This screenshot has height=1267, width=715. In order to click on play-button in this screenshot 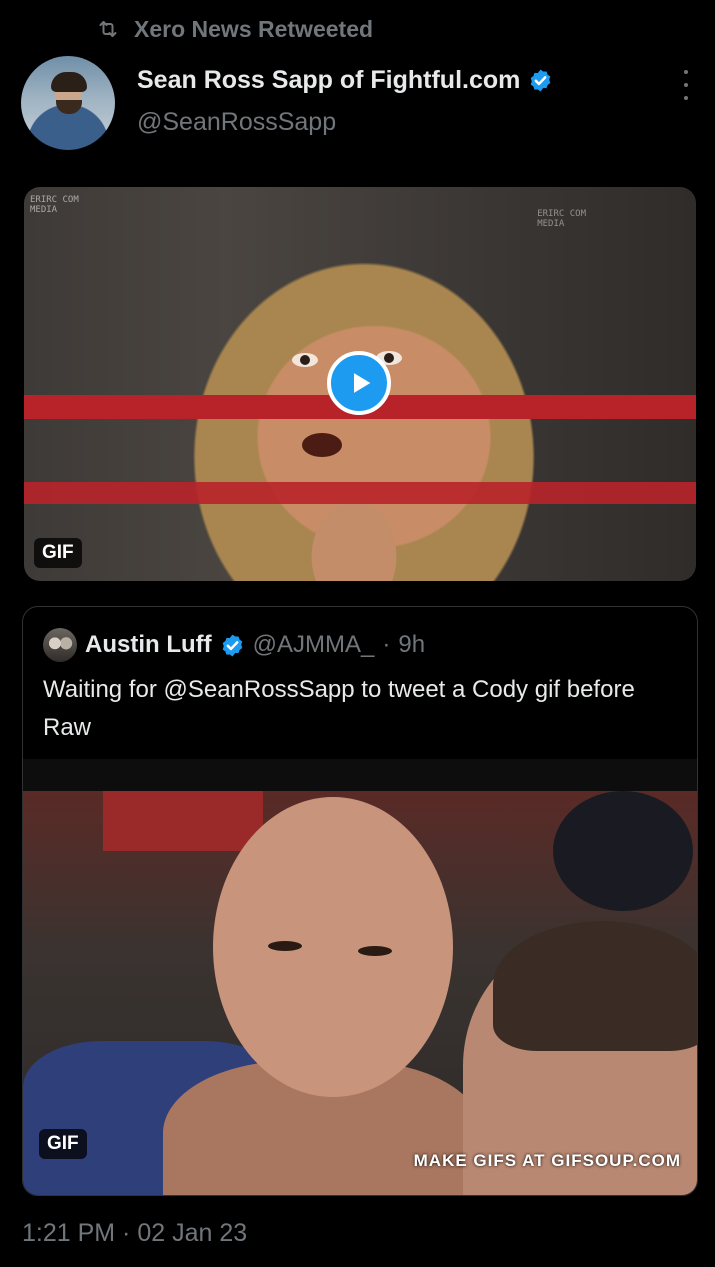, I will do `click(359, 383)`.